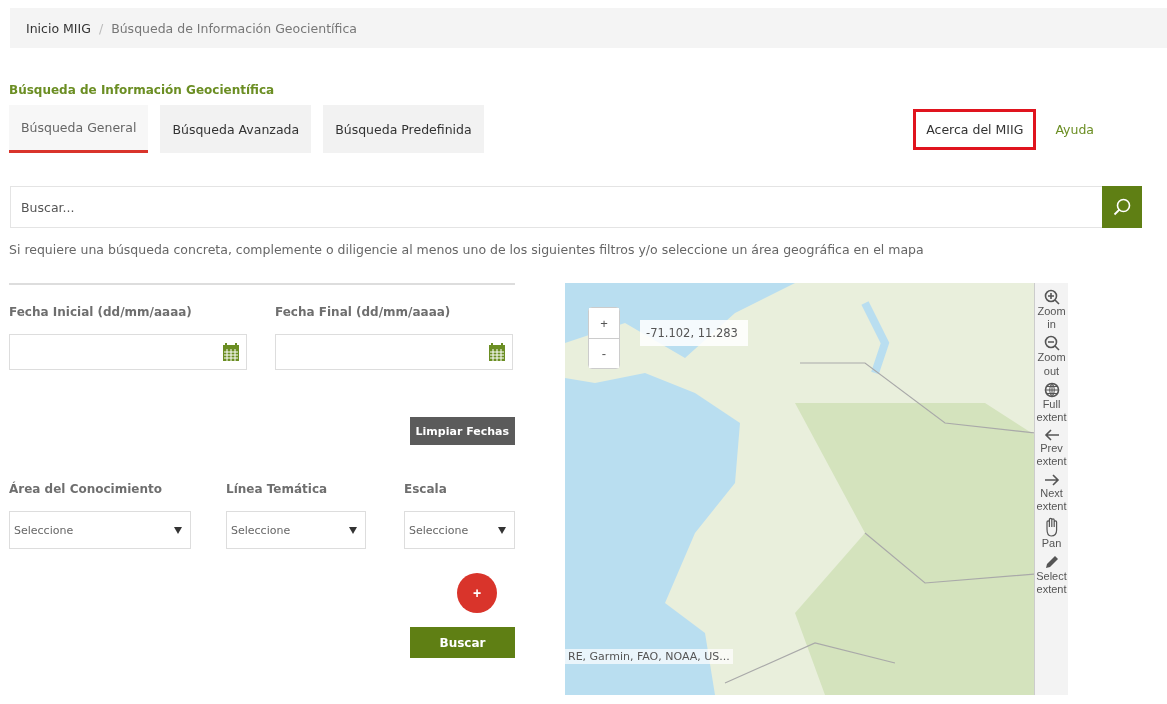 Image resolution: width=1167 pixels, height=704 pixels. What do you see at coordinates (363, 312) in the screenshot?
I see `field-label: Fecha Final (dd/mm/aaaa)` at bounding box center [363, 312].